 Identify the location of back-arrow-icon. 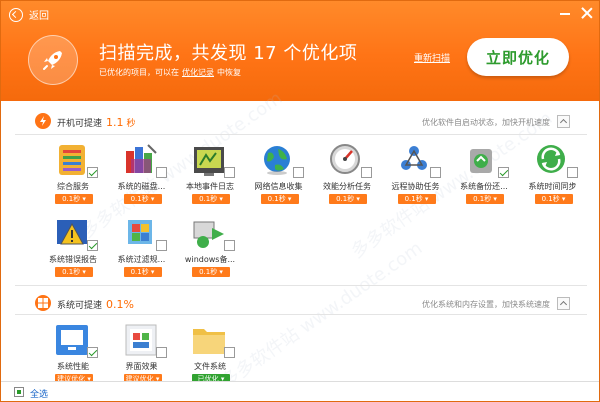
(16, 14).